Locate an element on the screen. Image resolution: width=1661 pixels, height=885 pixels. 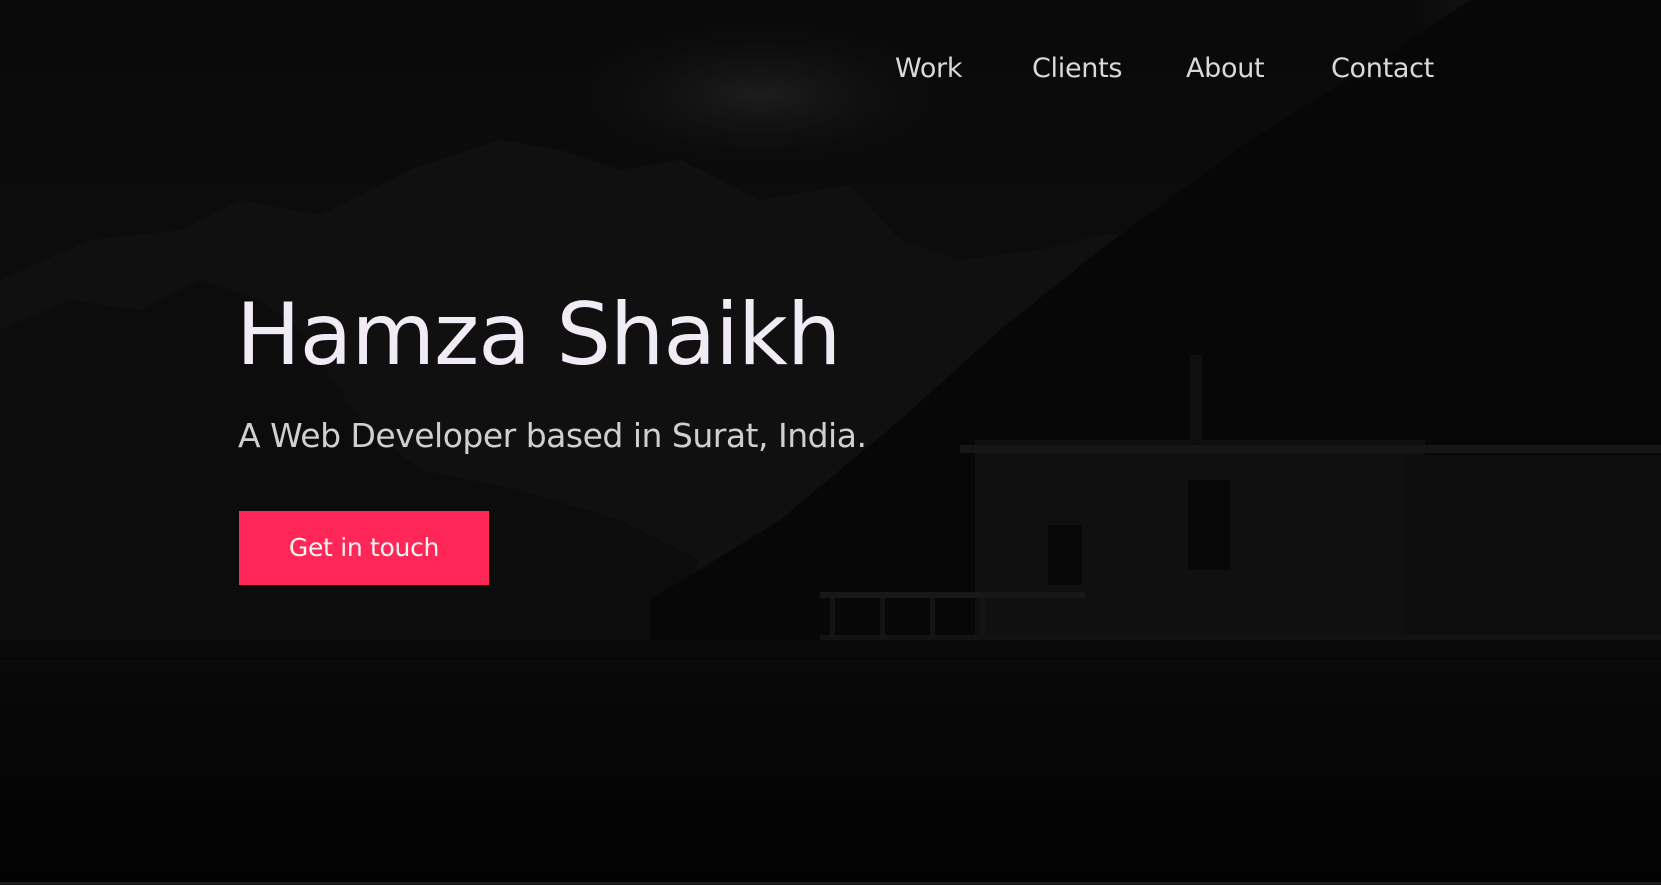
nav-link-work: Work is located at coordinates (928, 69).